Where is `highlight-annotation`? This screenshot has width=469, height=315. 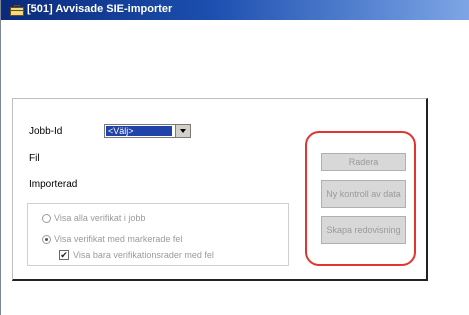 highlight-annotation is located at coordinates (360, 198).